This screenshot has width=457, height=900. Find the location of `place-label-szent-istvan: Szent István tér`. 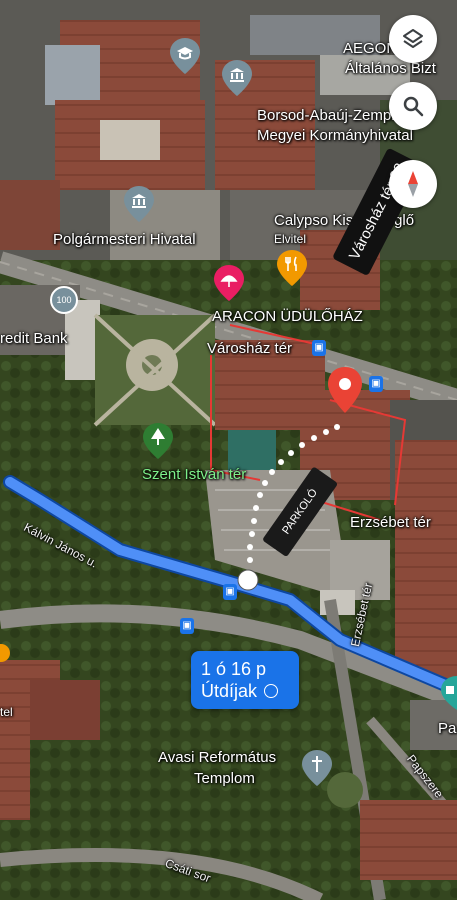

place-label-szent-istvan: Szent István tér is located at coordinates (194, 474).